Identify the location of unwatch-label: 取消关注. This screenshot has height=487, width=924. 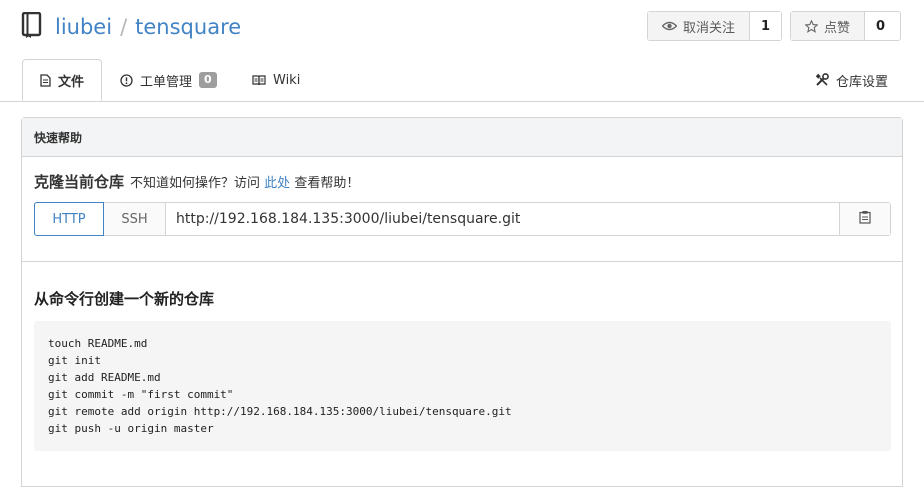
(709, 28).